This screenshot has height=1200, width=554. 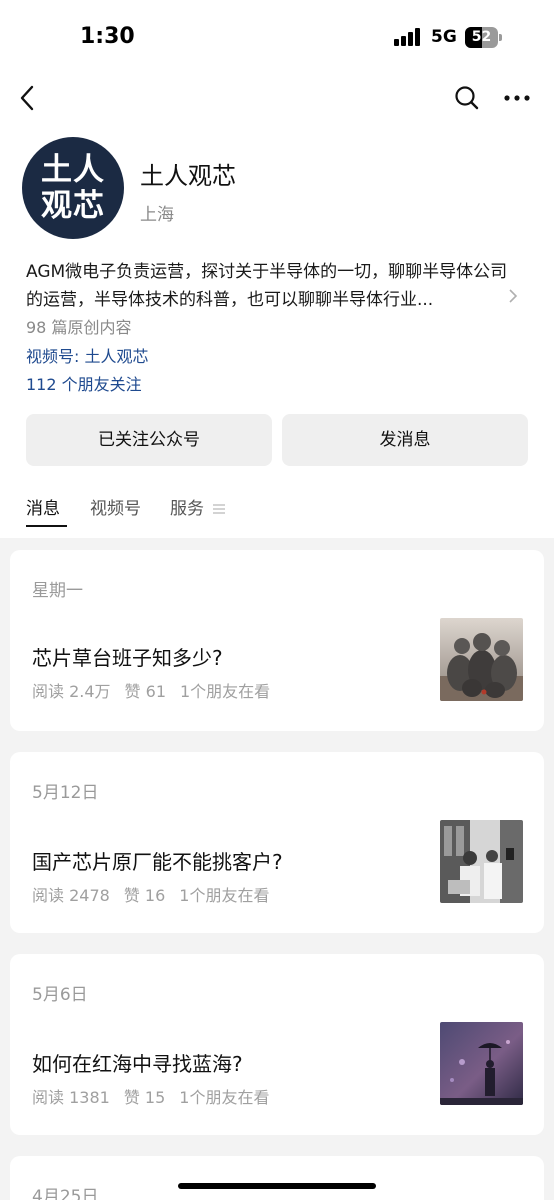 I want to click on article-date: 4月25日, so click(x=65, y=1193).